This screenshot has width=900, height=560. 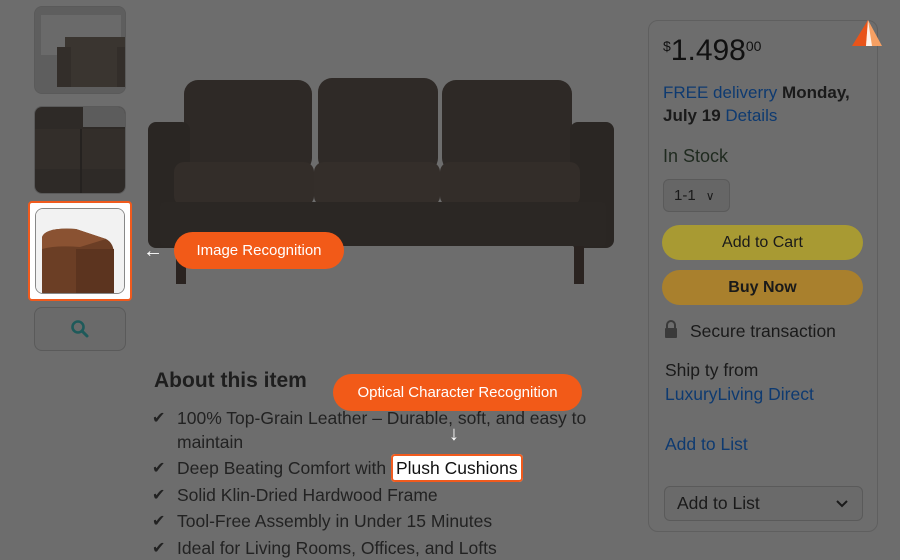 What do you see at coordinates (372, 496) in the screenshot?
I see `list-item: ✔ Solid Klin-Dried Hardwood Frame` at bounding box center [372, 496].